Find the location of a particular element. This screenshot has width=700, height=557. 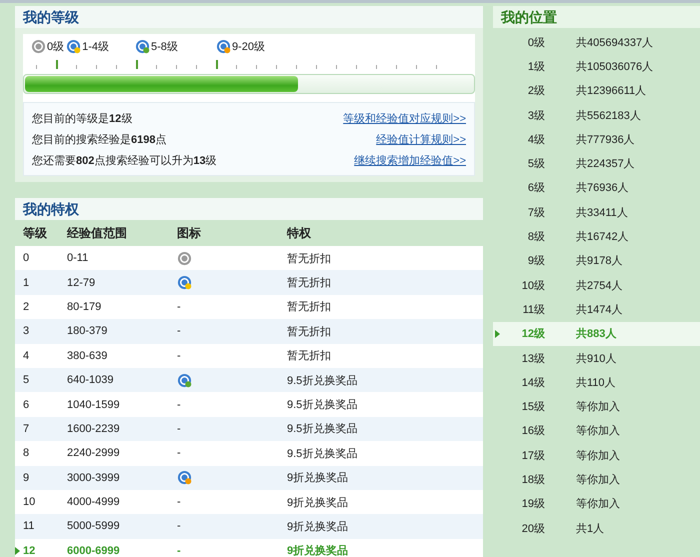

table-cell: 640-1039 is located at coordinates (122, 380).